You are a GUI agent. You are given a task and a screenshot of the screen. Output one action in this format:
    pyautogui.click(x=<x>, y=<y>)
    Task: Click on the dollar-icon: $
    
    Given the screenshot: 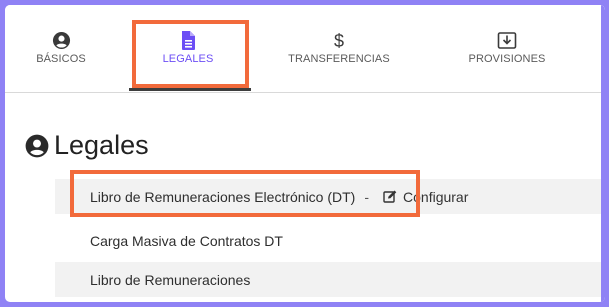 What is the action you would take?
    pyautogui.click(x=339, y=40)
    